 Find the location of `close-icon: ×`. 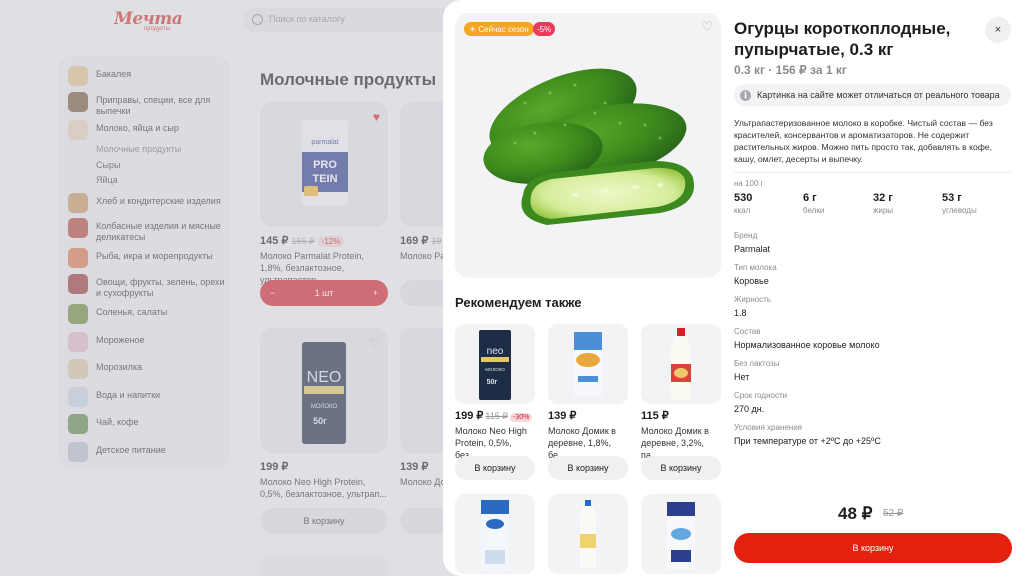

close-icon: × is located at coordinates (998, 30).